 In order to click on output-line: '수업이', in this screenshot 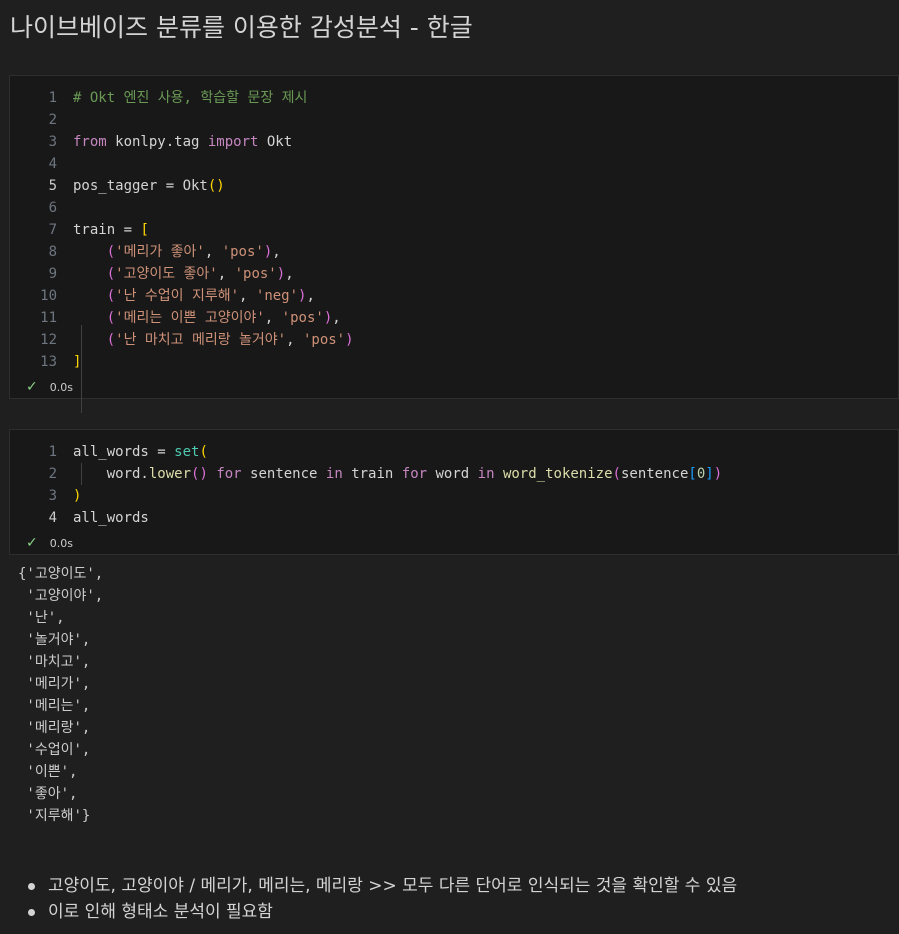, I will do `click(54, 750)`.